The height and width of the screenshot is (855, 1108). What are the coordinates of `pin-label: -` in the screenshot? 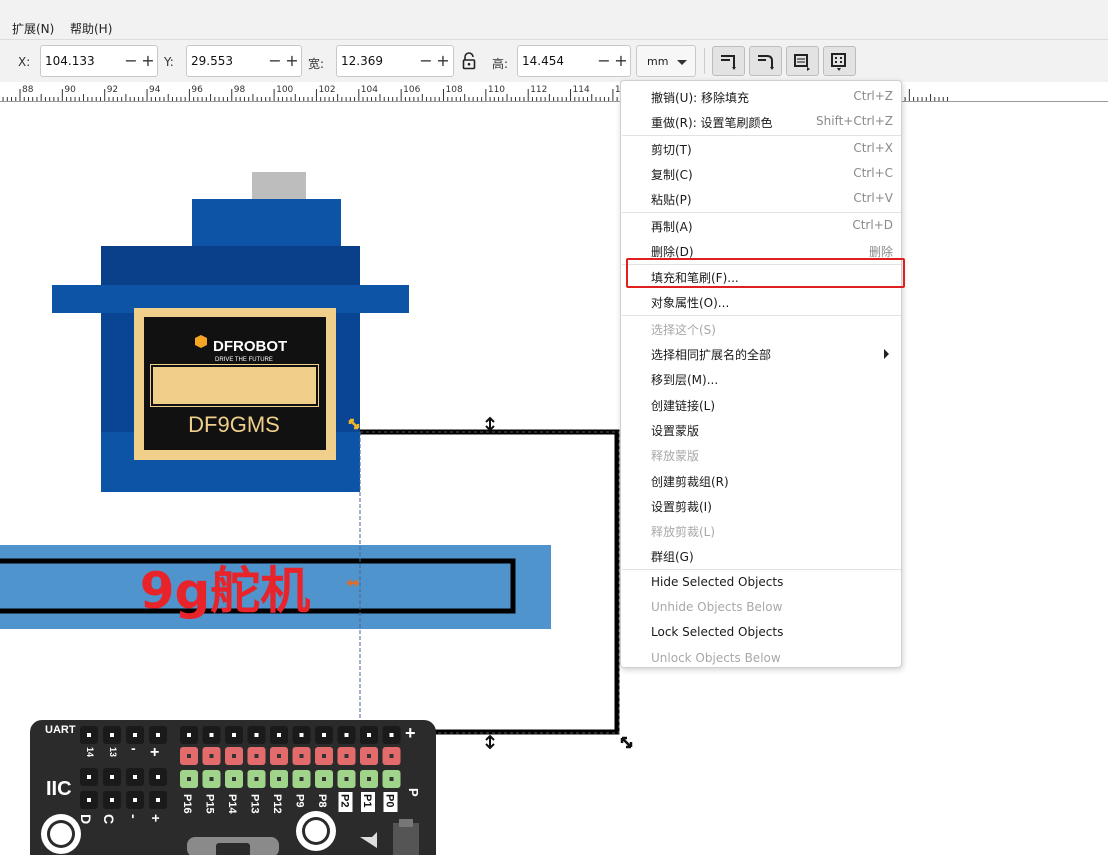 It's located at (133, 748).